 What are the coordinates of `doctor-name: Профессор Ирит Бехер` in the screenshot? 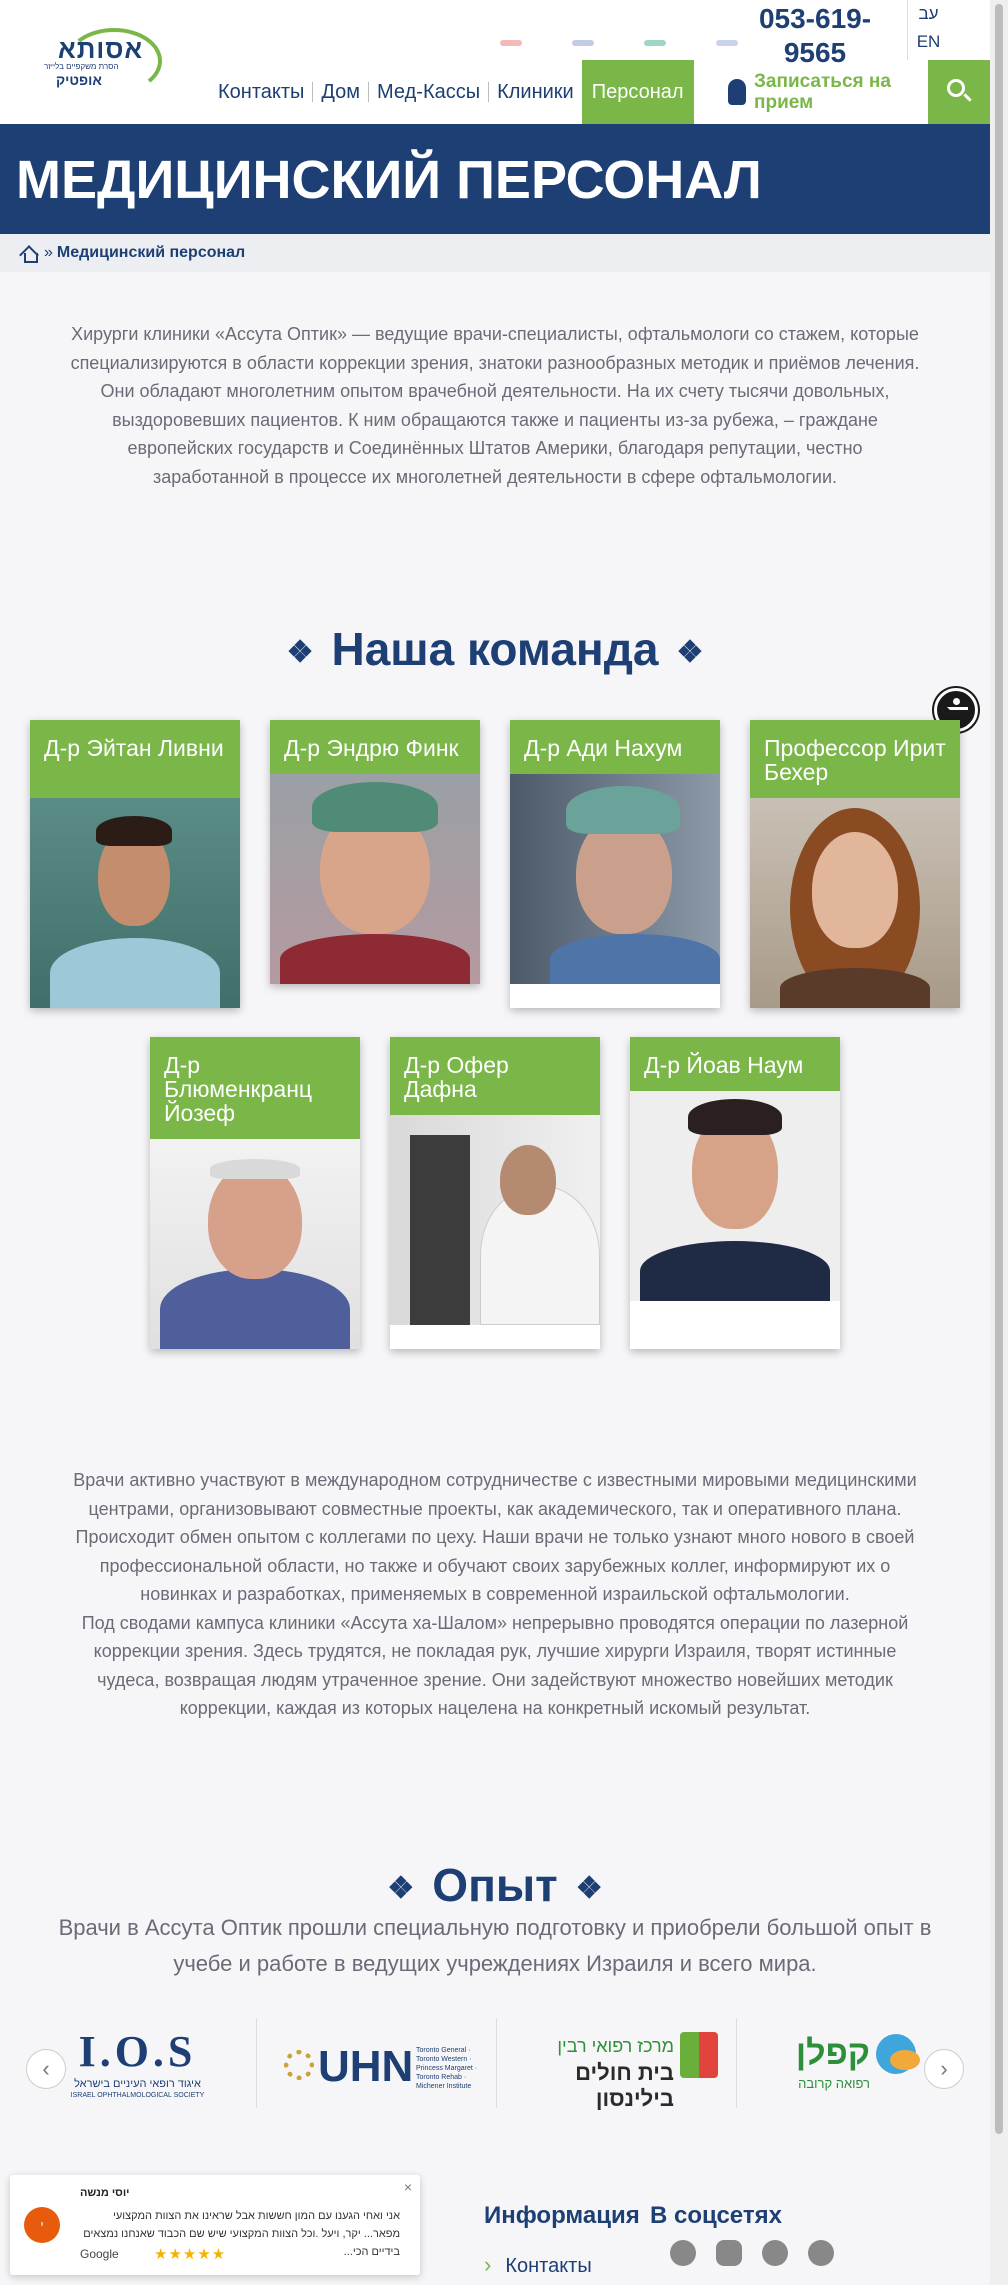 It's located at (855, 759).